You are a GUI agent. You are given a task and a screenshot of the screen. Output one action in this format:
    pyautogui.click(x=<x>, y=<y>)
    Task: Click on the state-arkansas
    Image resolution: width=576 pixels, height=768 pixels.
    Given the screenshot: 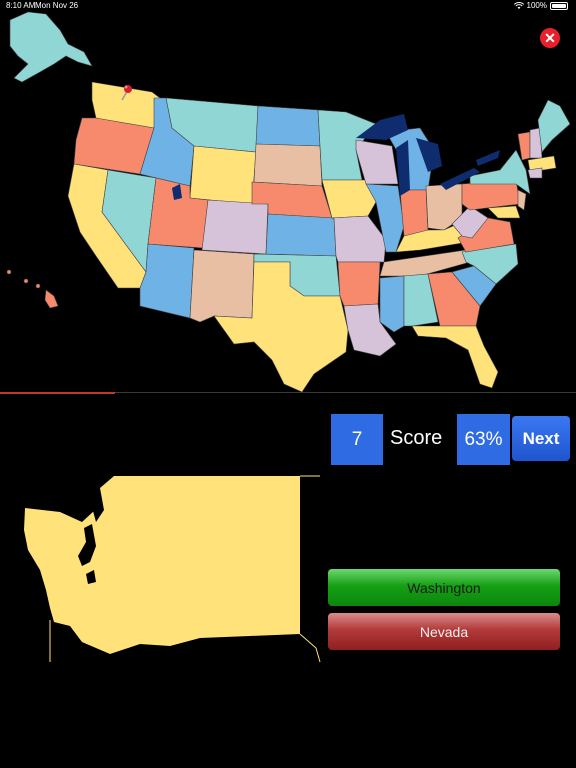 What is the action you would take?
    pyautogui.click(x=359, y=284)
    